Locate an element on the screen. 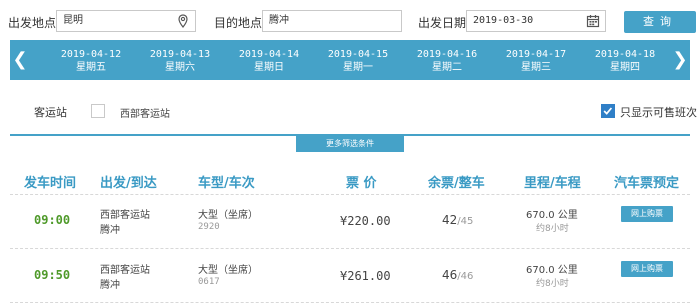  date-tab-date: 2019-04-16 is located at coordinates (447, 54).